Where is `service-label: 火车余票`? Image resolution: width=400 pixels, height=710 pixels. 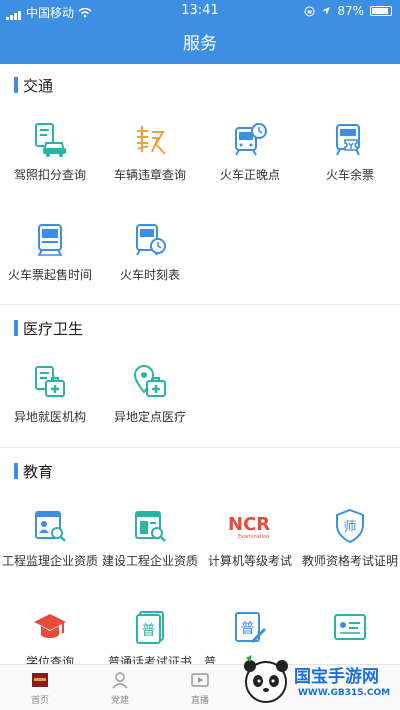
service-label: 火车余票 is located at coordinates (349, 175).